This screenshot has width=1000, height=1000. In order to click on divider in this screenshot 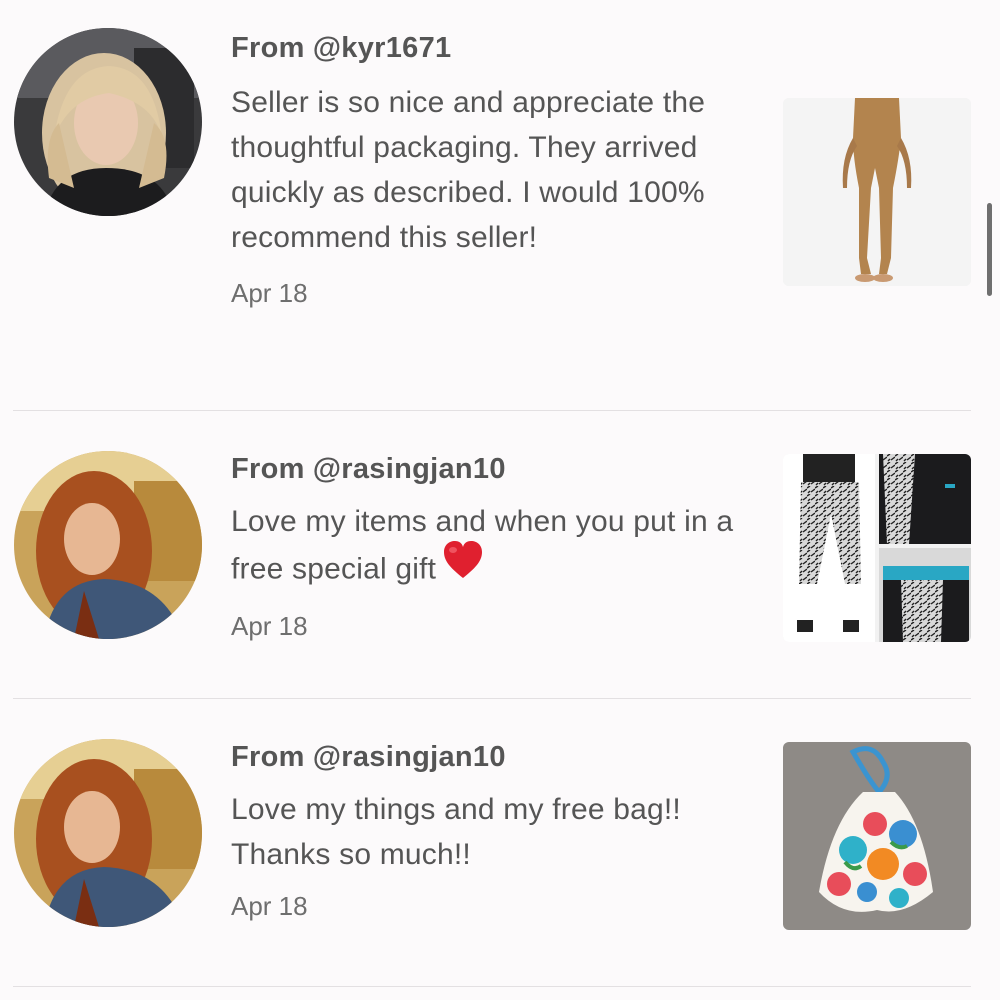, I will do `click(492, 986)`.